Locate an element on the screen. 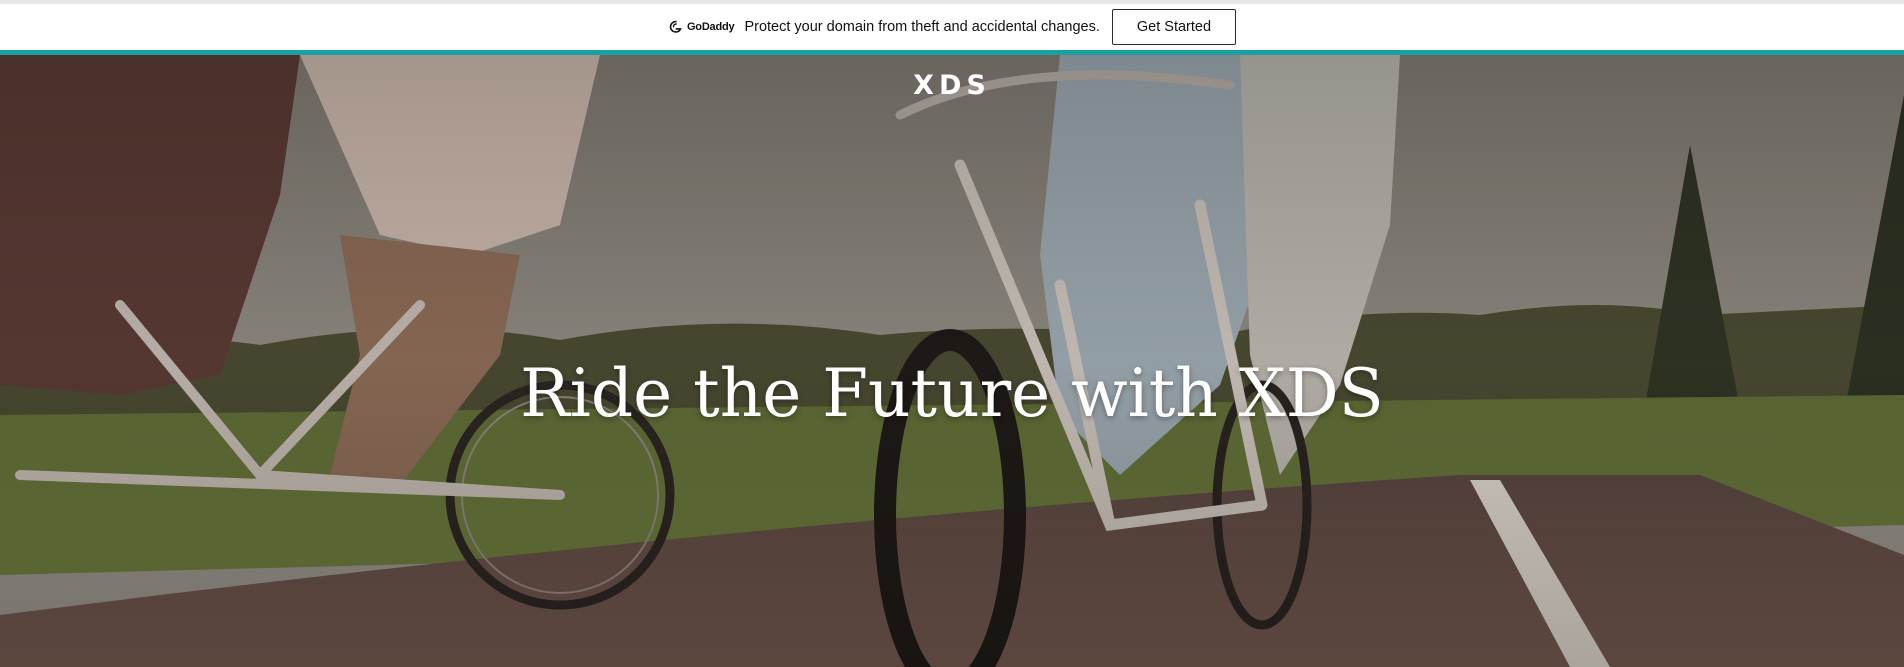  get-started-button: Get Started is located at coordinates (1174, 27).